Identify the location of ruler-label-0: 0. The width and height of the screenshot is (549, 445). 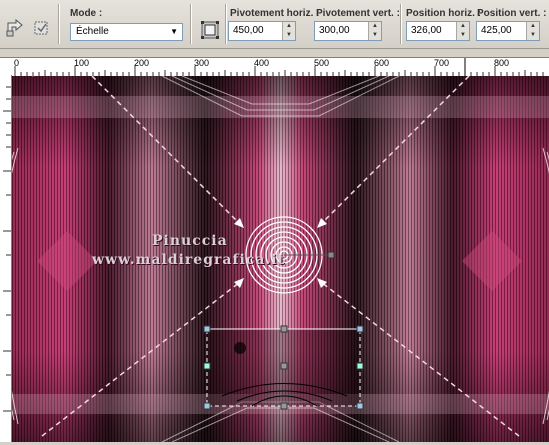
(17, 63).